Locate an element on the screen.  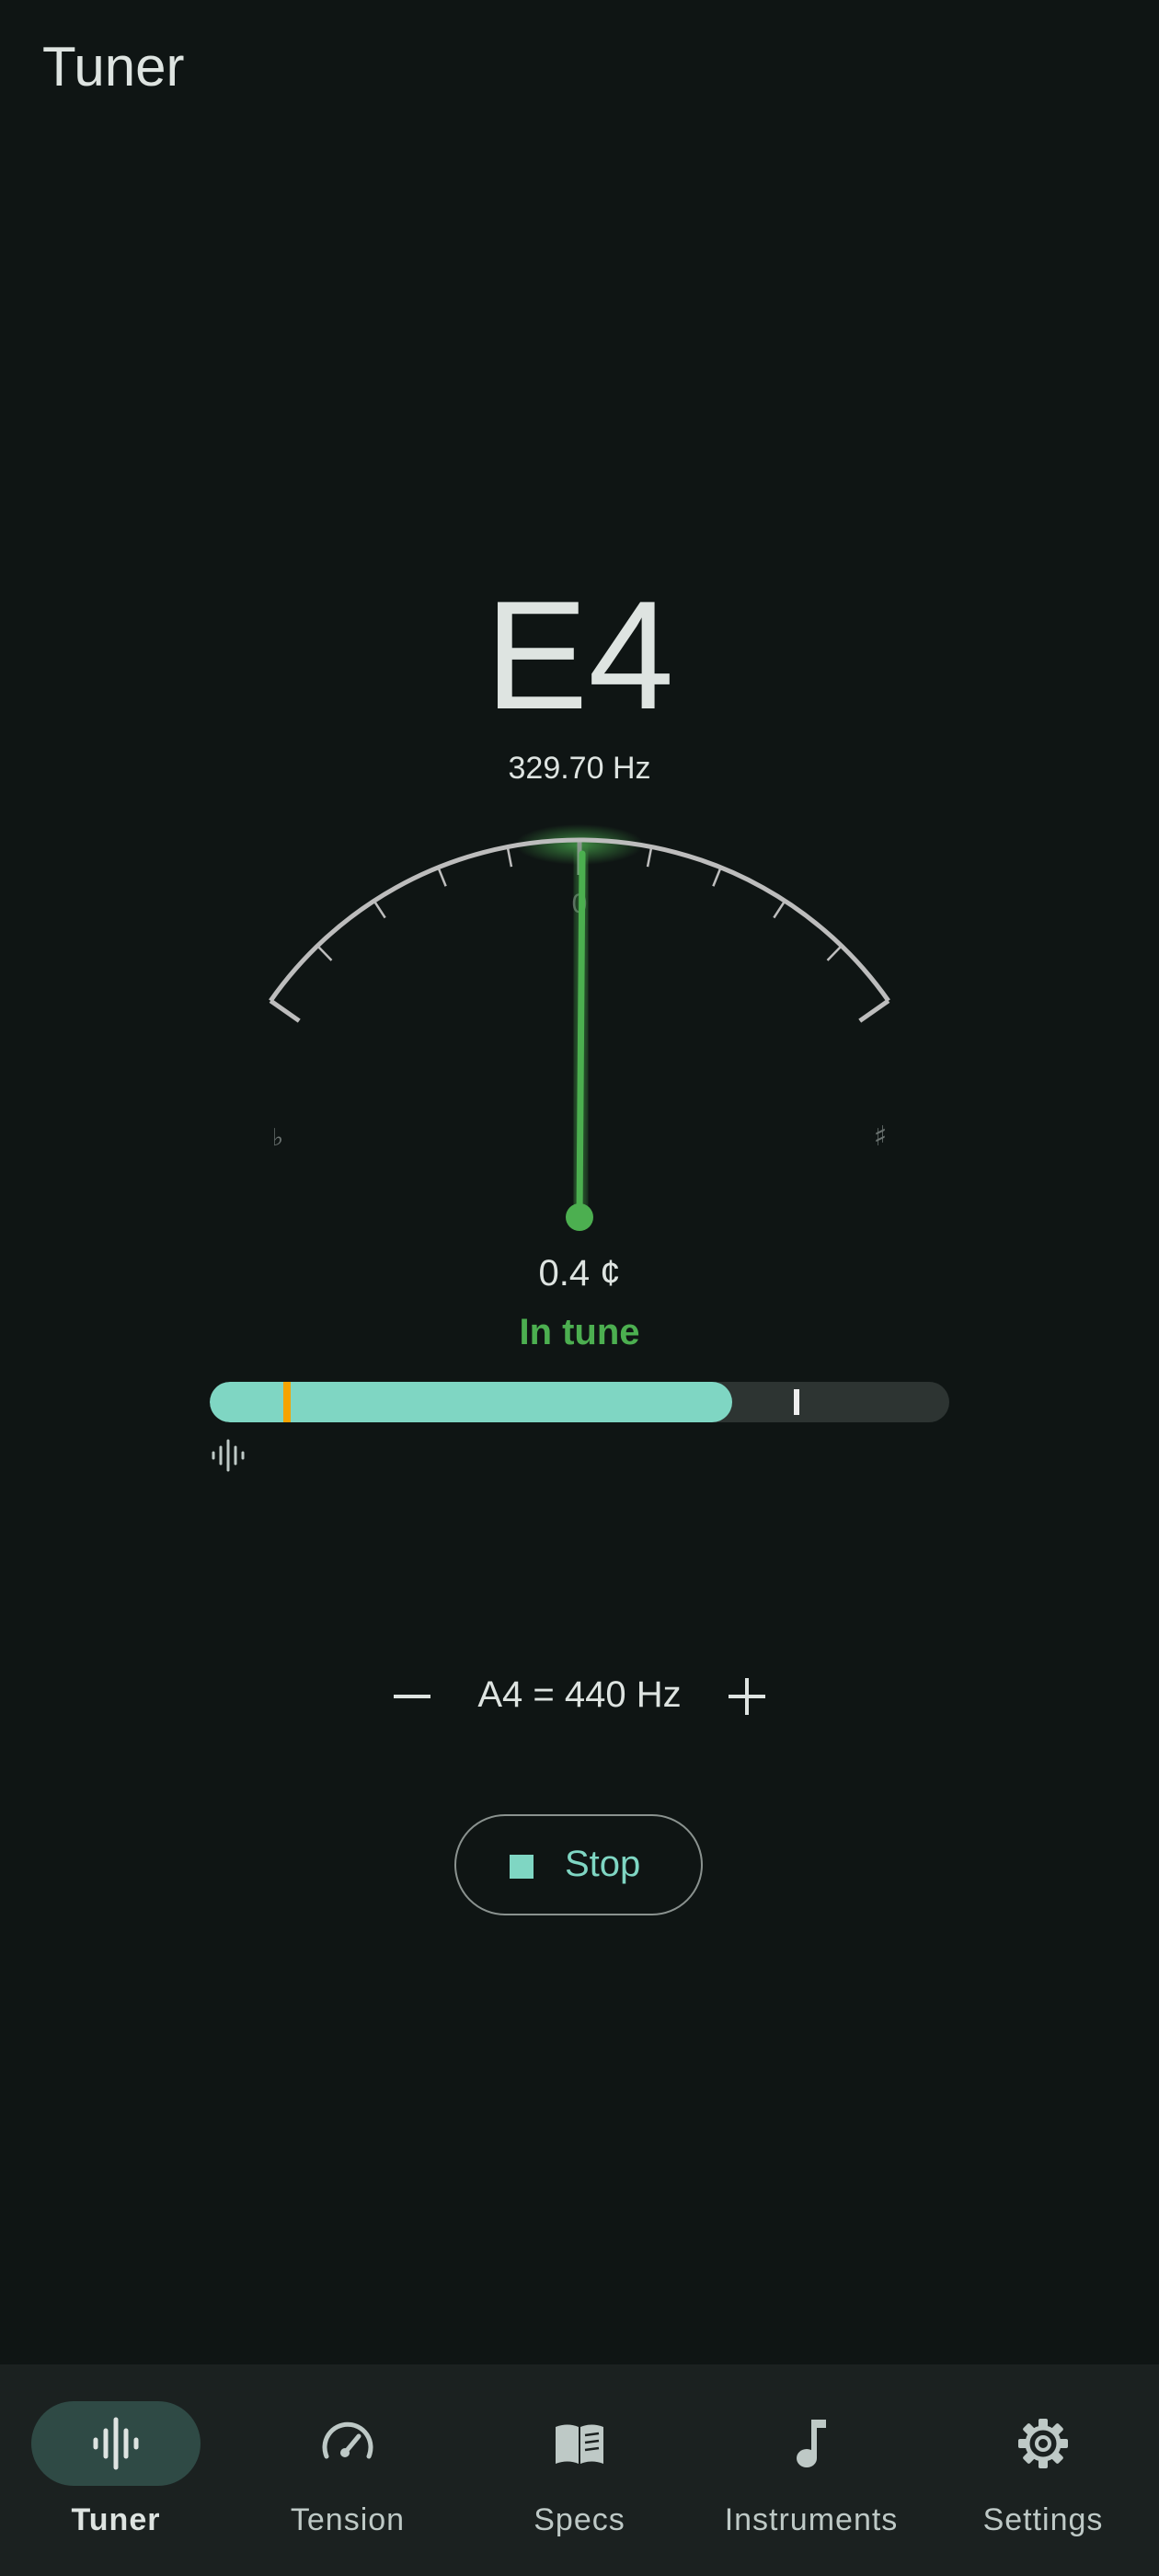
needle-pivot is located at coordinates (579, 1217).